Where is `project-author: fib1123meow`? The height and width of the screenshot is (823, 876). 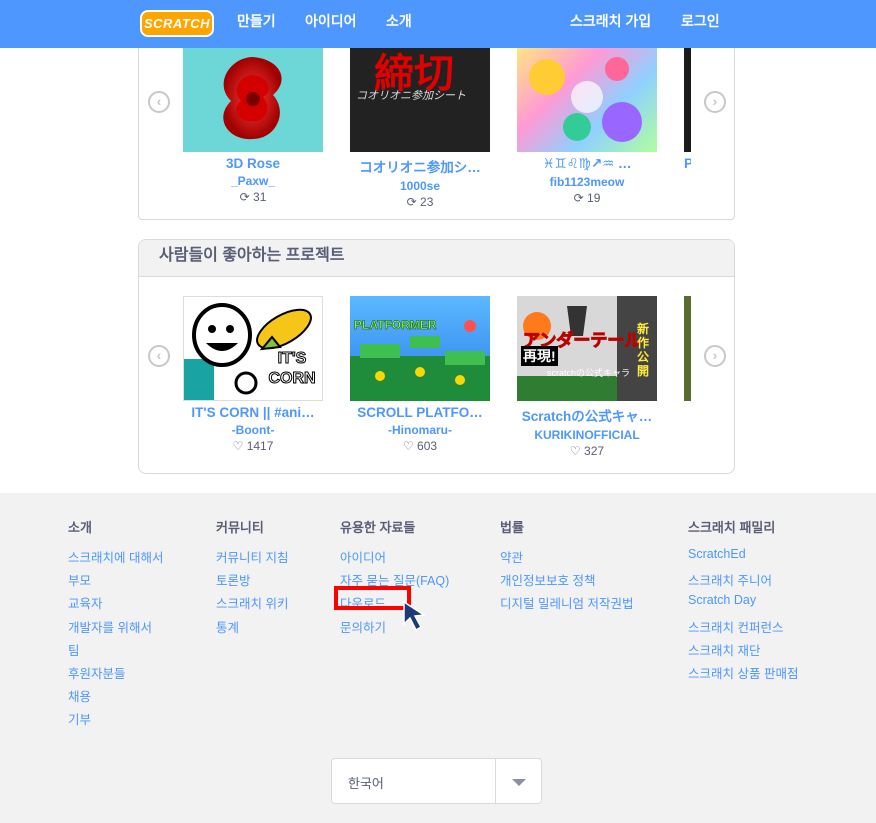
project-author: fib1123meow is located at coordinates (587, 182).